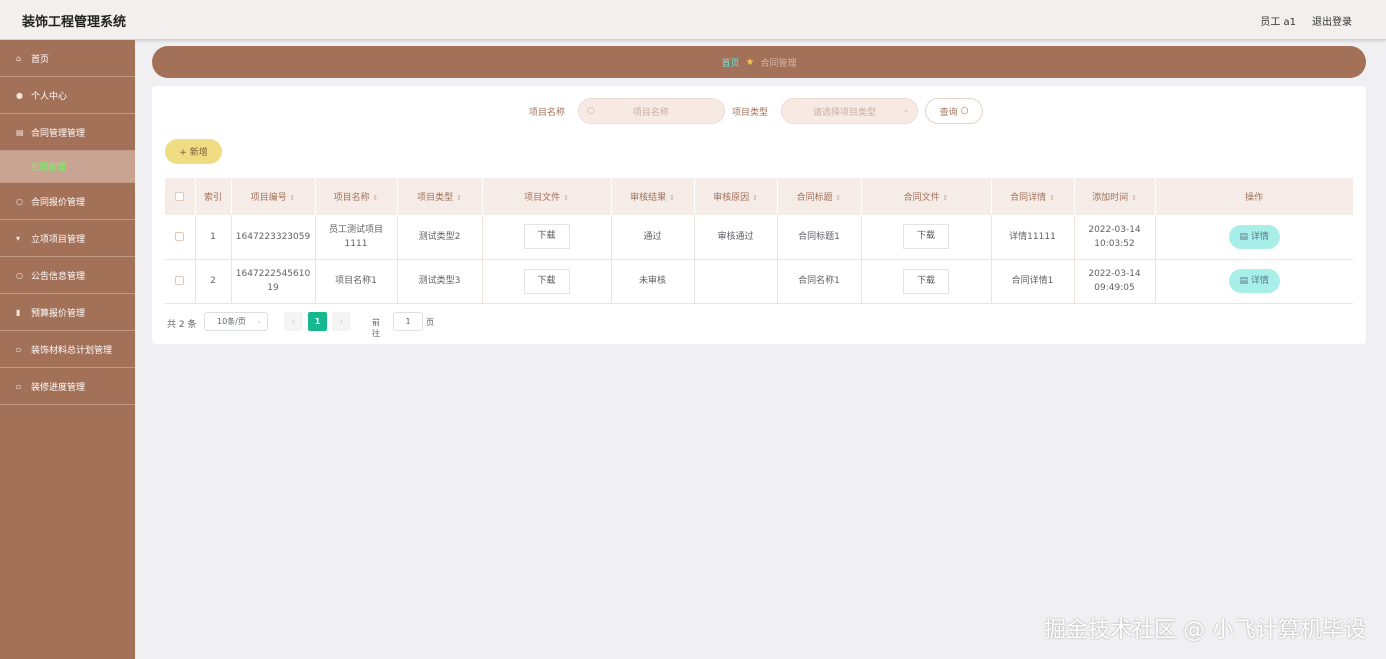 Image resolution: width=1386 pixels, height=659 pixels. Describe the element at coordinates (193, 151) in the screenshot. I see `add-button: + 新增` at that location.